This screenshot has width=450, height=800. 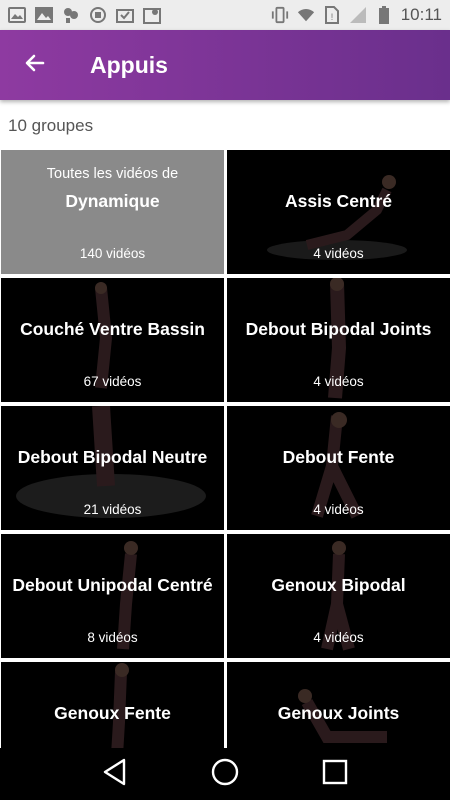 What do you see at coordinates (112, 253) in the screenshot?
I see `tile-count: 140 vidéos` at bounding box center [112, 253].